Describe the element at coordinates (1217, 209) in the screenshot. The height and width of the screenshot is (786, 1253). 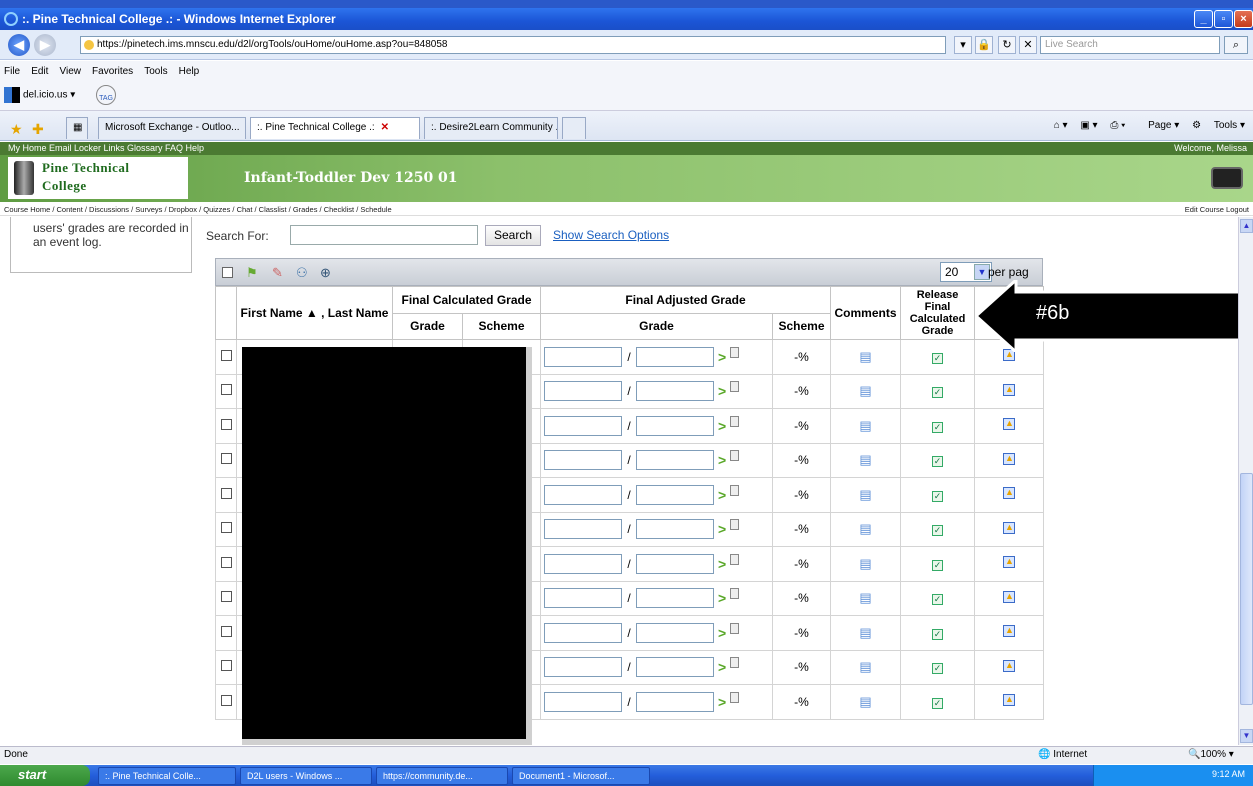
I see `edit-course-logout: Edit Course Logout` at that location.